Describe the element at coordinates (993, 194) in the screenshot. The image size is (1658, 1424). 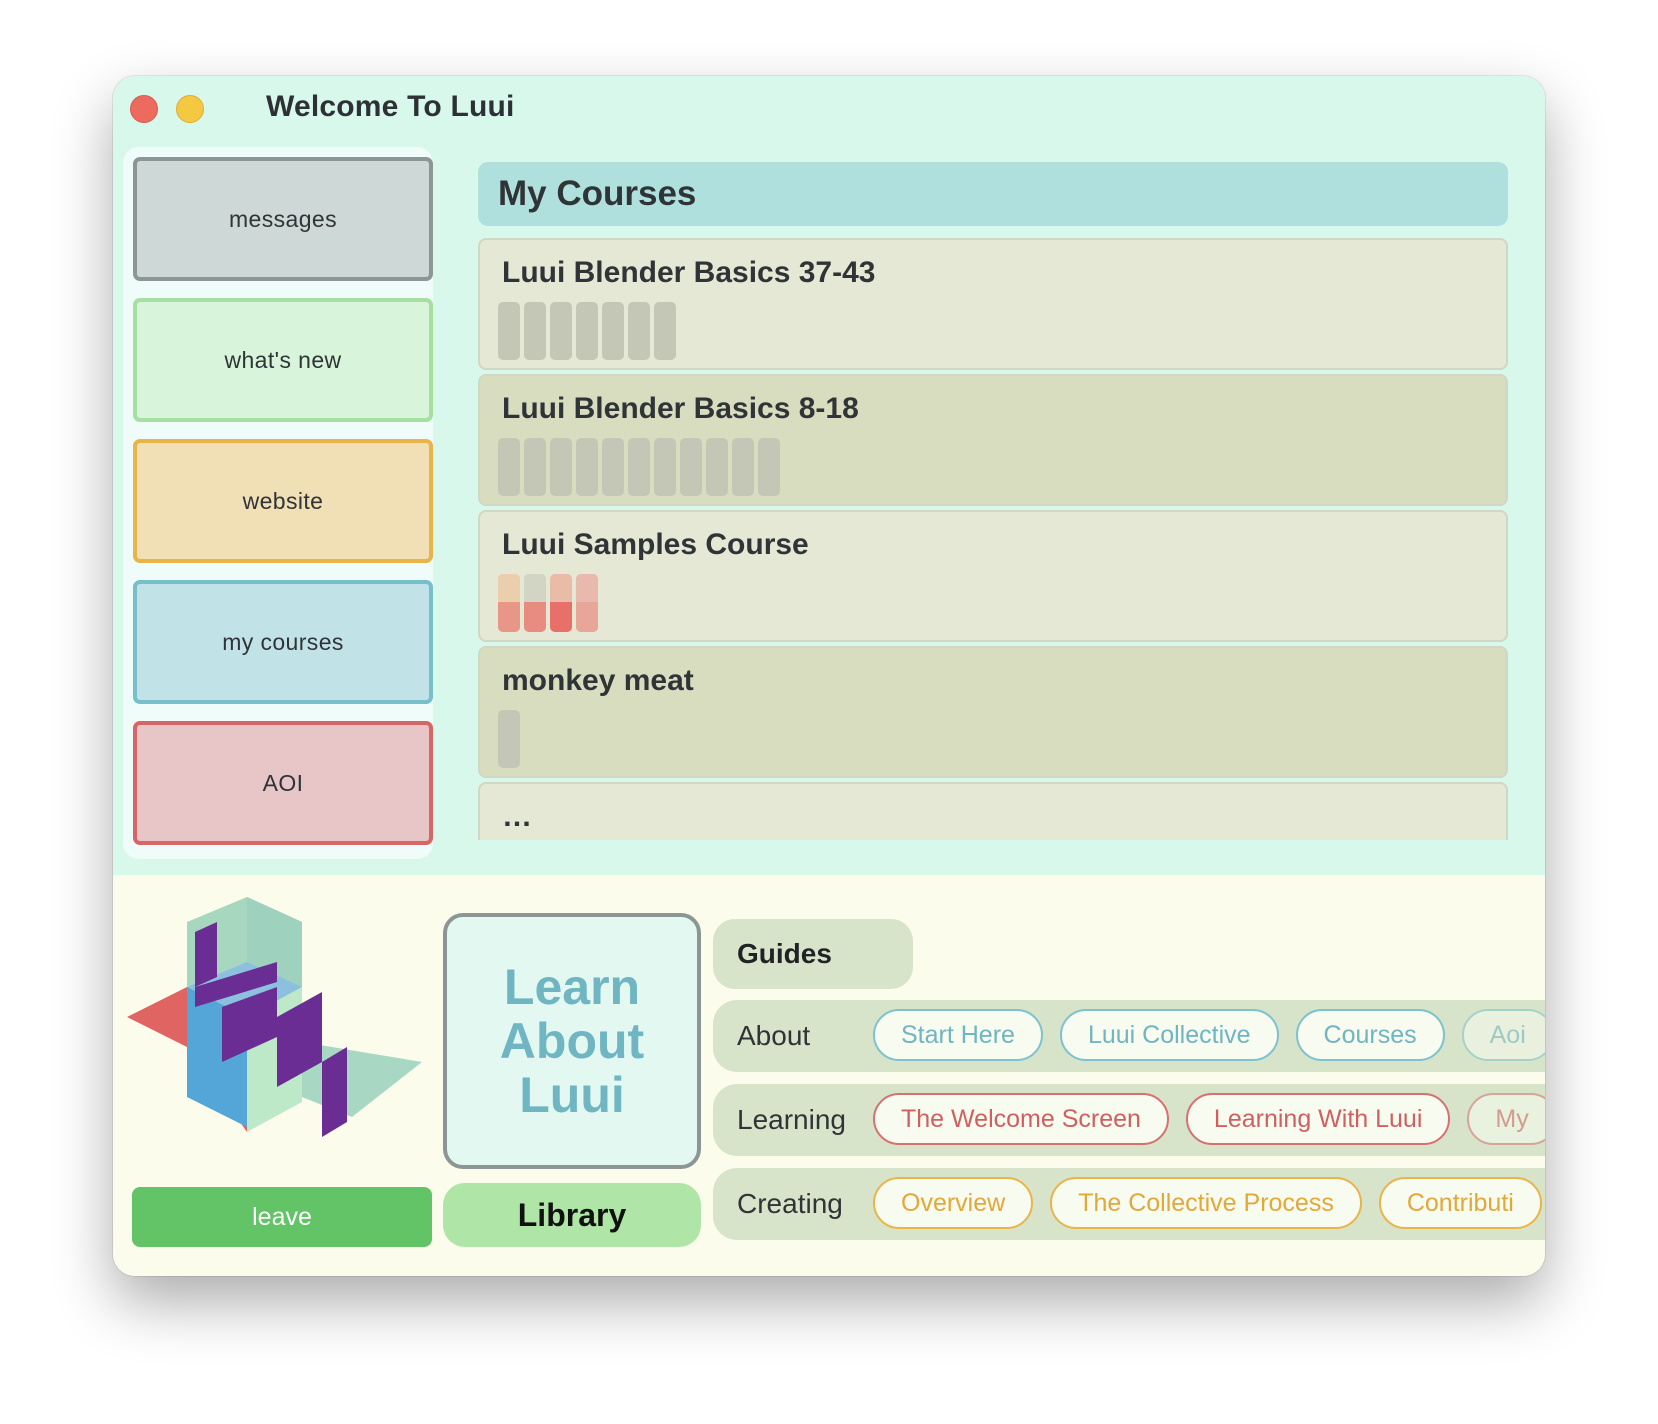
I see `courses-header: My Courses` at that location.